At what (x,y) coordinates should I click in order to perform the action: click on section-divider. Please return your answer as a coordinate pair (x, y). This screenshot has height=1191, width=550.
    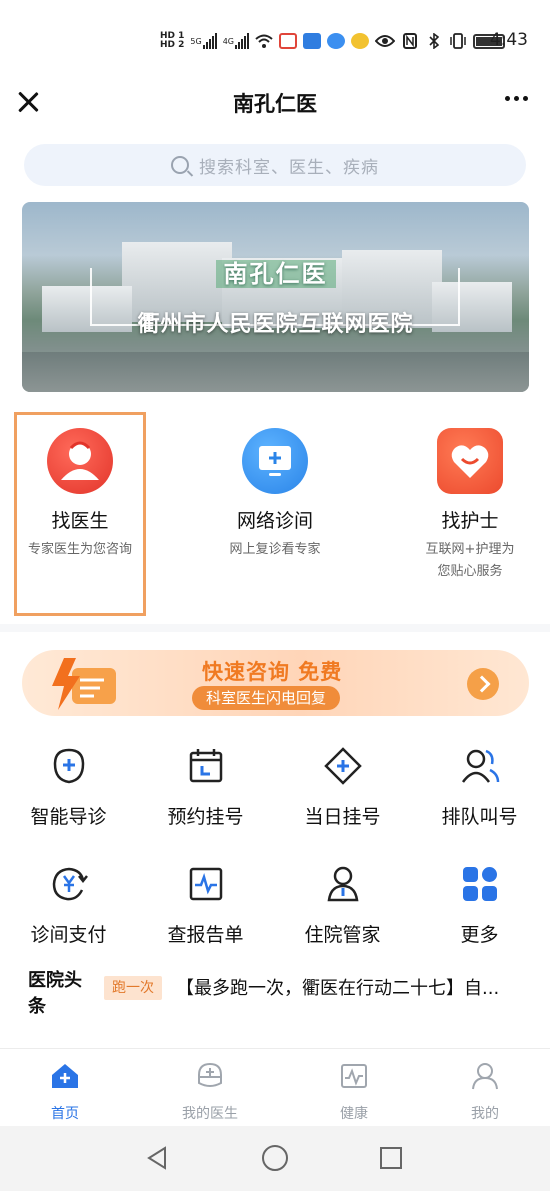
    Looking at the image, I should click on (275, 628).